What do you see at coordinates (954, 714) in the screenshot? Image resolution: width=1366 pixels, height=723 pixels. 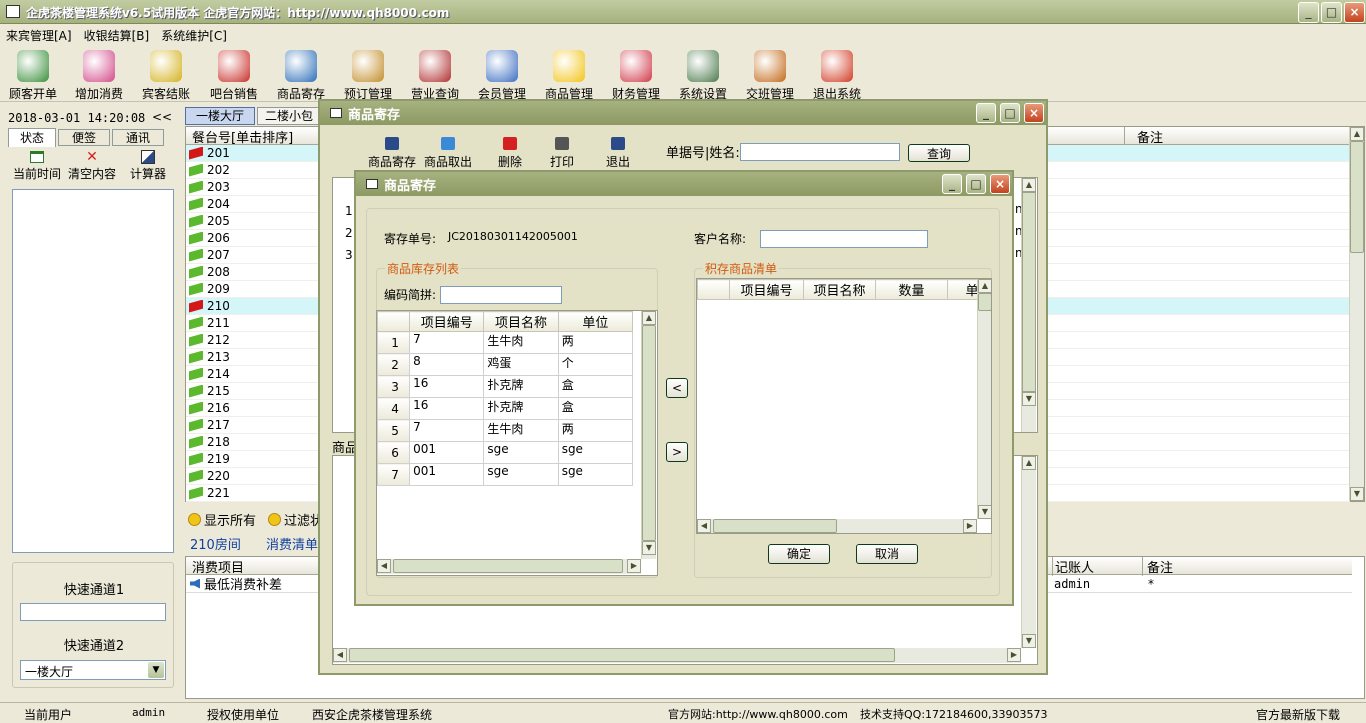 I see `support-text: 技术支持QQ:172184600,33903573` at bounding box center [954, 714].